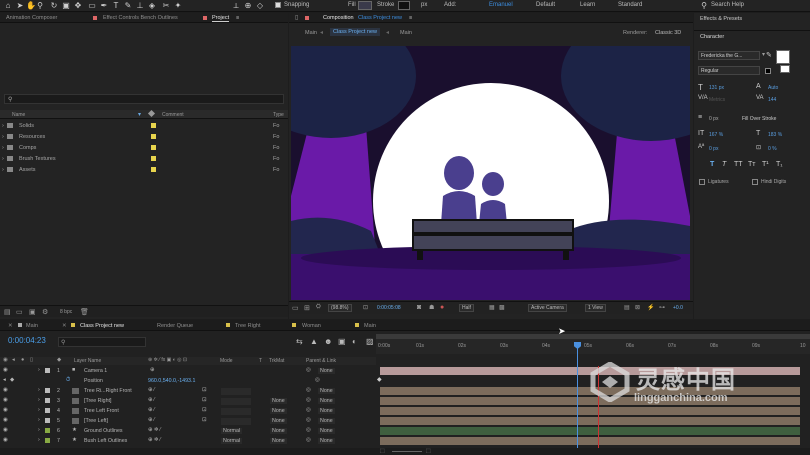  What do you see at coordinates (321, 361) in the screenshot?
I see `col-parent: Parent & Link` at bounding box center [321, 361].